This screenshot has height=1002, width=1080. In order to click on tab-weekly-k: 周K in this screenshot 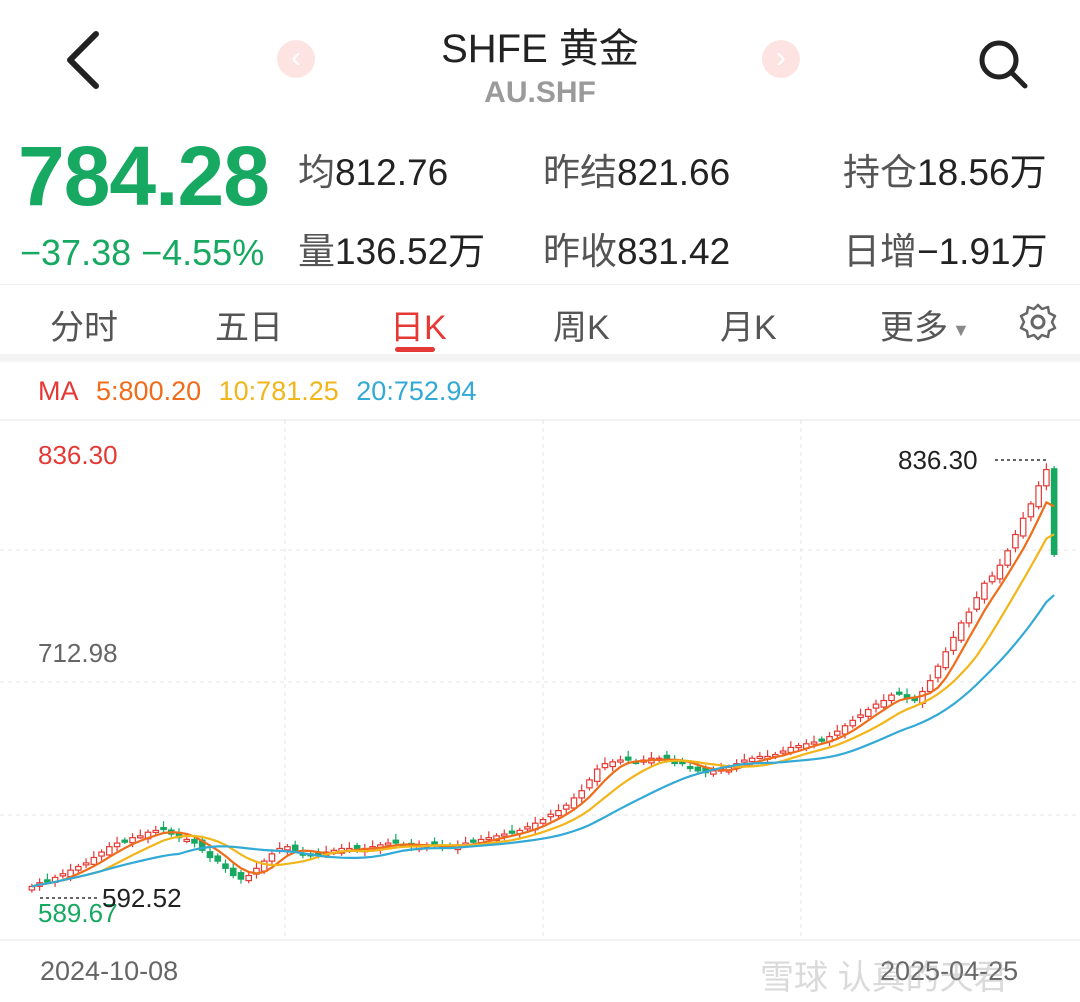, I will do `click(581, 324)`.